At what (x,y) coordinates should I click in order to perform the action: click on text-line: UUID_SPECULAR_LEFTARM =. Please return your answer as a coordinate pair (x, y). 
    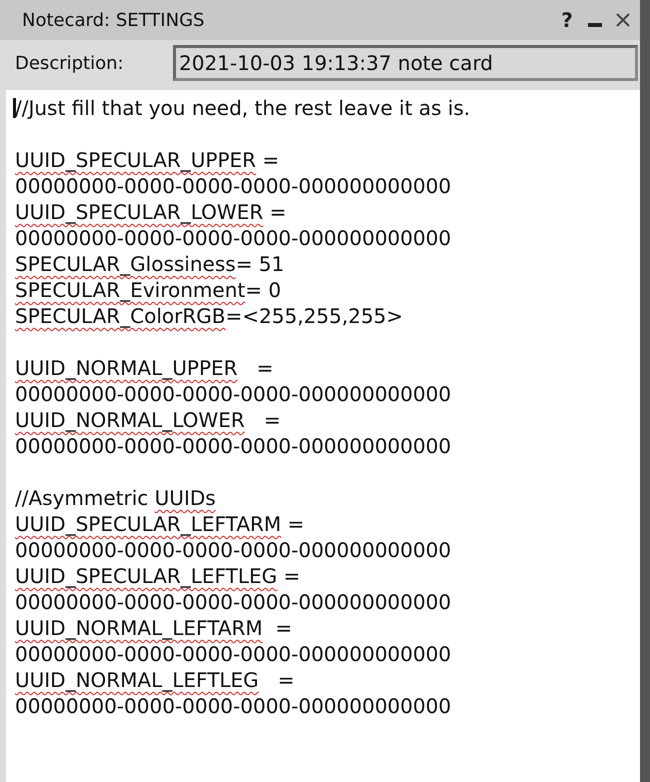
    Looking at the image, I should click on (160, 524).